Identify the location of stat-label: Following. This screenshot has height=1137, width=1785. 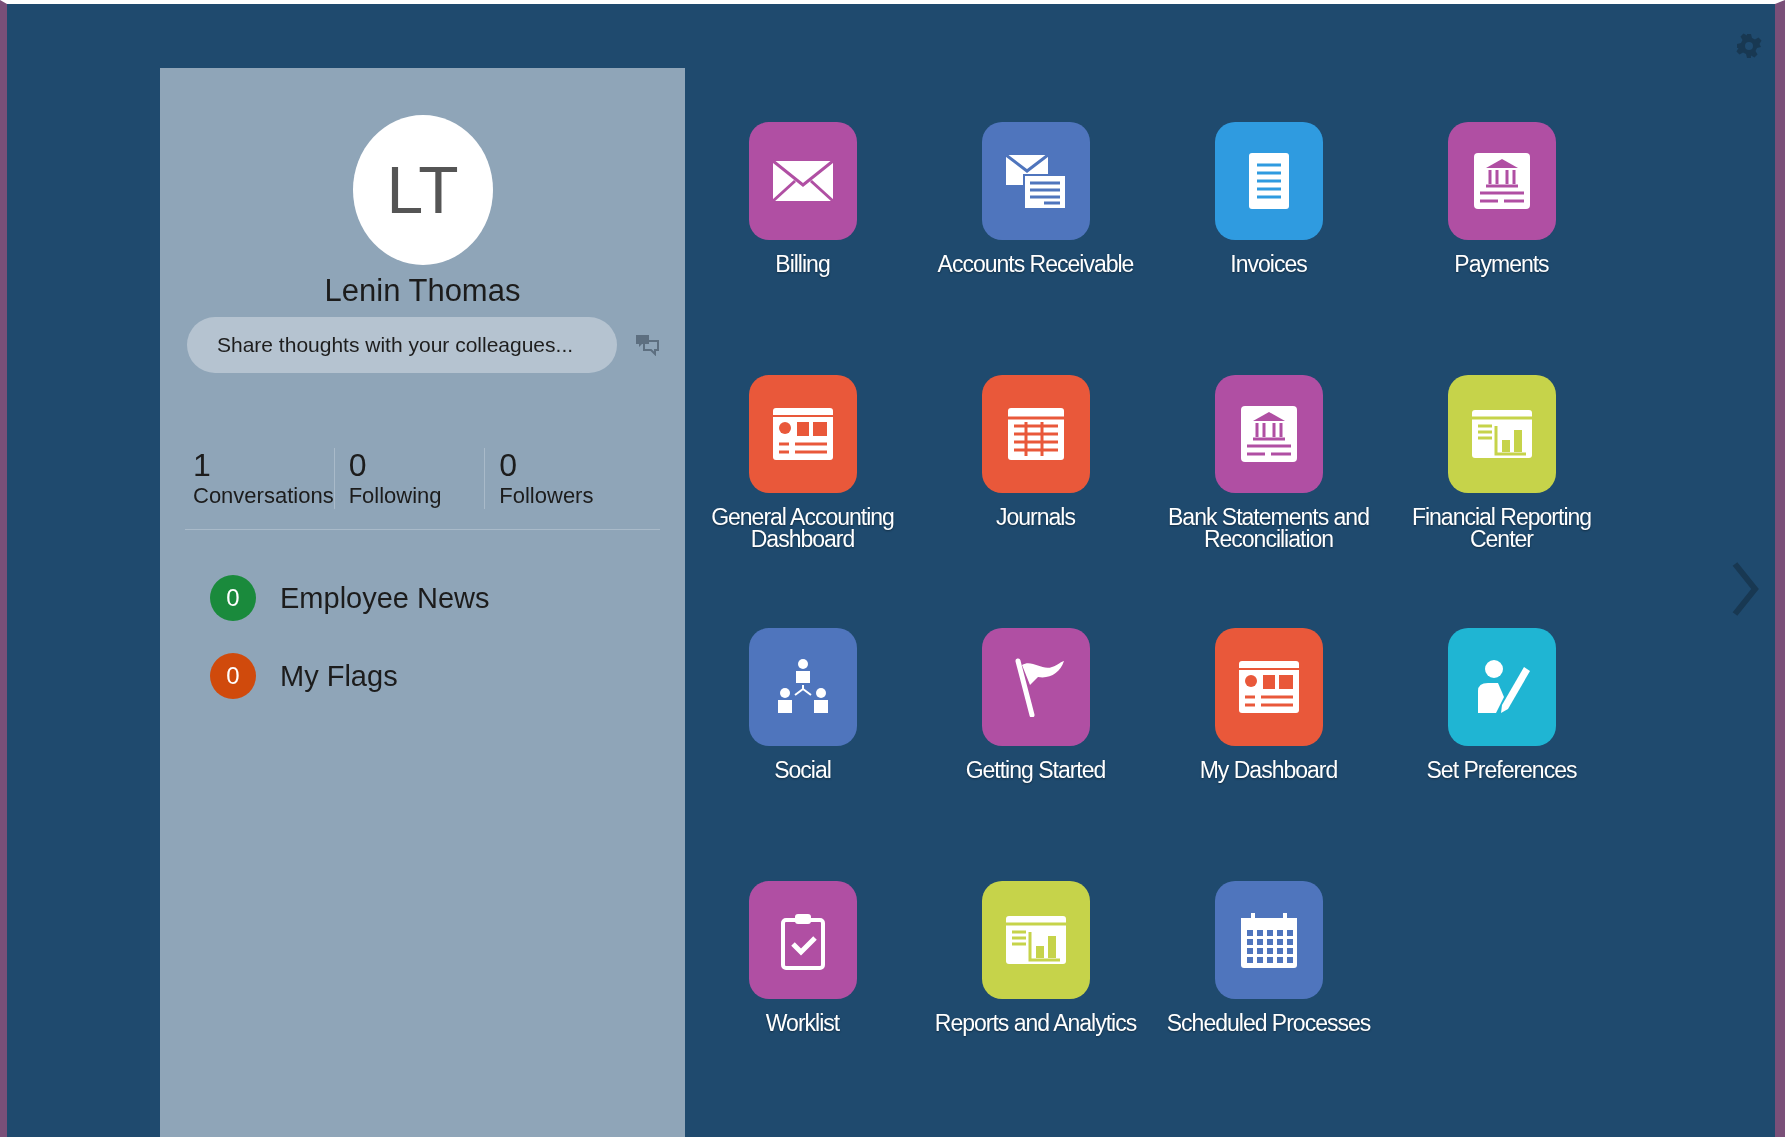
(416, 496).